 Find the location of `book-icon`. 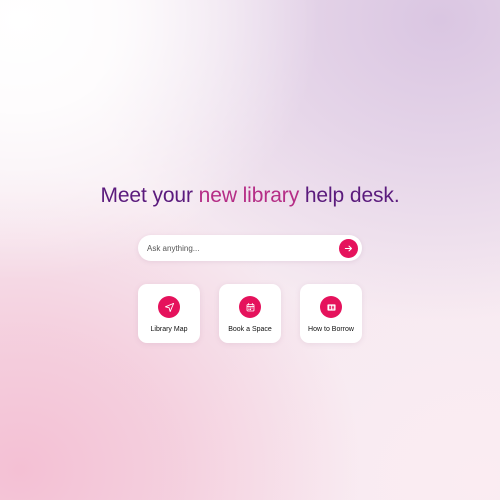

book-icon is located at coordinates (331, 307).